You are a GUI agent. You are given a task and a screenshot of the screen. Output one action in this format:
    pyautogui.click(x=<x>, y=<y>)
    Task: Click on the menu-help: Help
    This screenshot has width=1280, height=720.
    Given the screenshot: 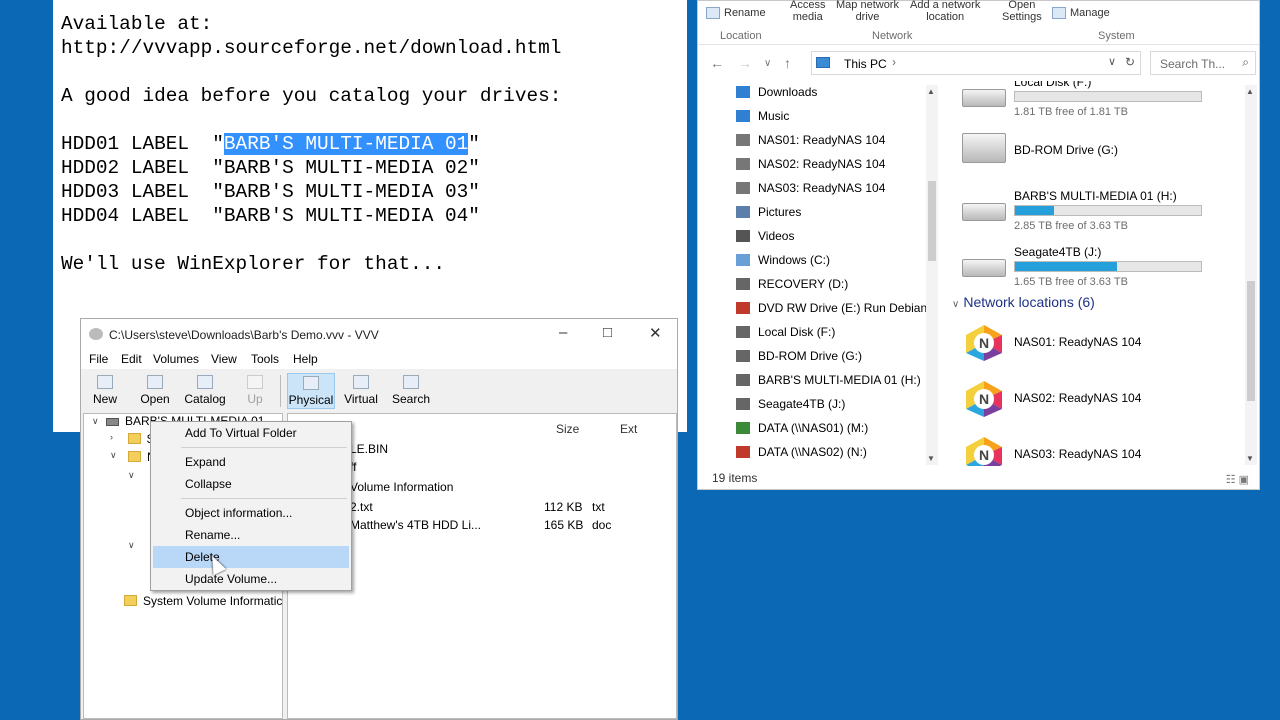 What is the action you would take?
    pyautogui.click(x=305, y=359)
    